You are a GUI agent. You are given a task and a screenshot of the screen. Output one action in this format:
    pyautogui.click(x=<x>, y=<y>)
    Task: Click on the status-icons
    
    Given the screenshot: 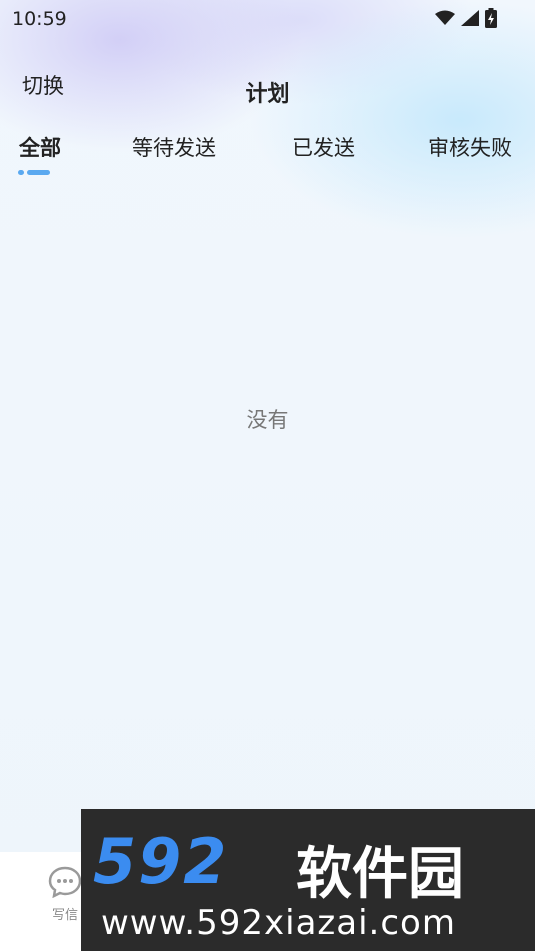 What is the action you would take?
    pyautogui.click(x=466, y=18)
    